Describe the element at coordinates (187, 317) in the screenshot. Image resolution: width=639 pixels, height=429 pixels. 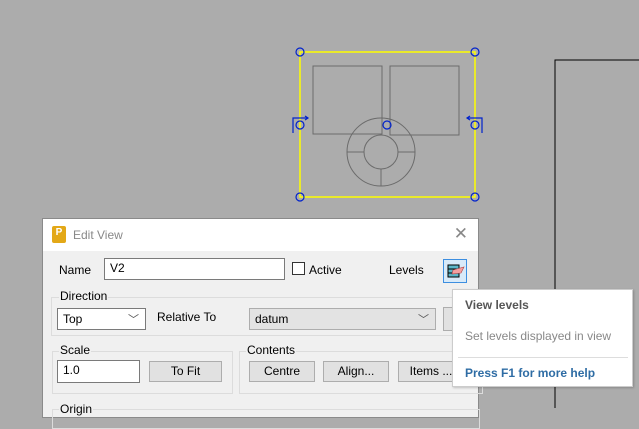
I see `relative-to-label: Relative To` at that location.